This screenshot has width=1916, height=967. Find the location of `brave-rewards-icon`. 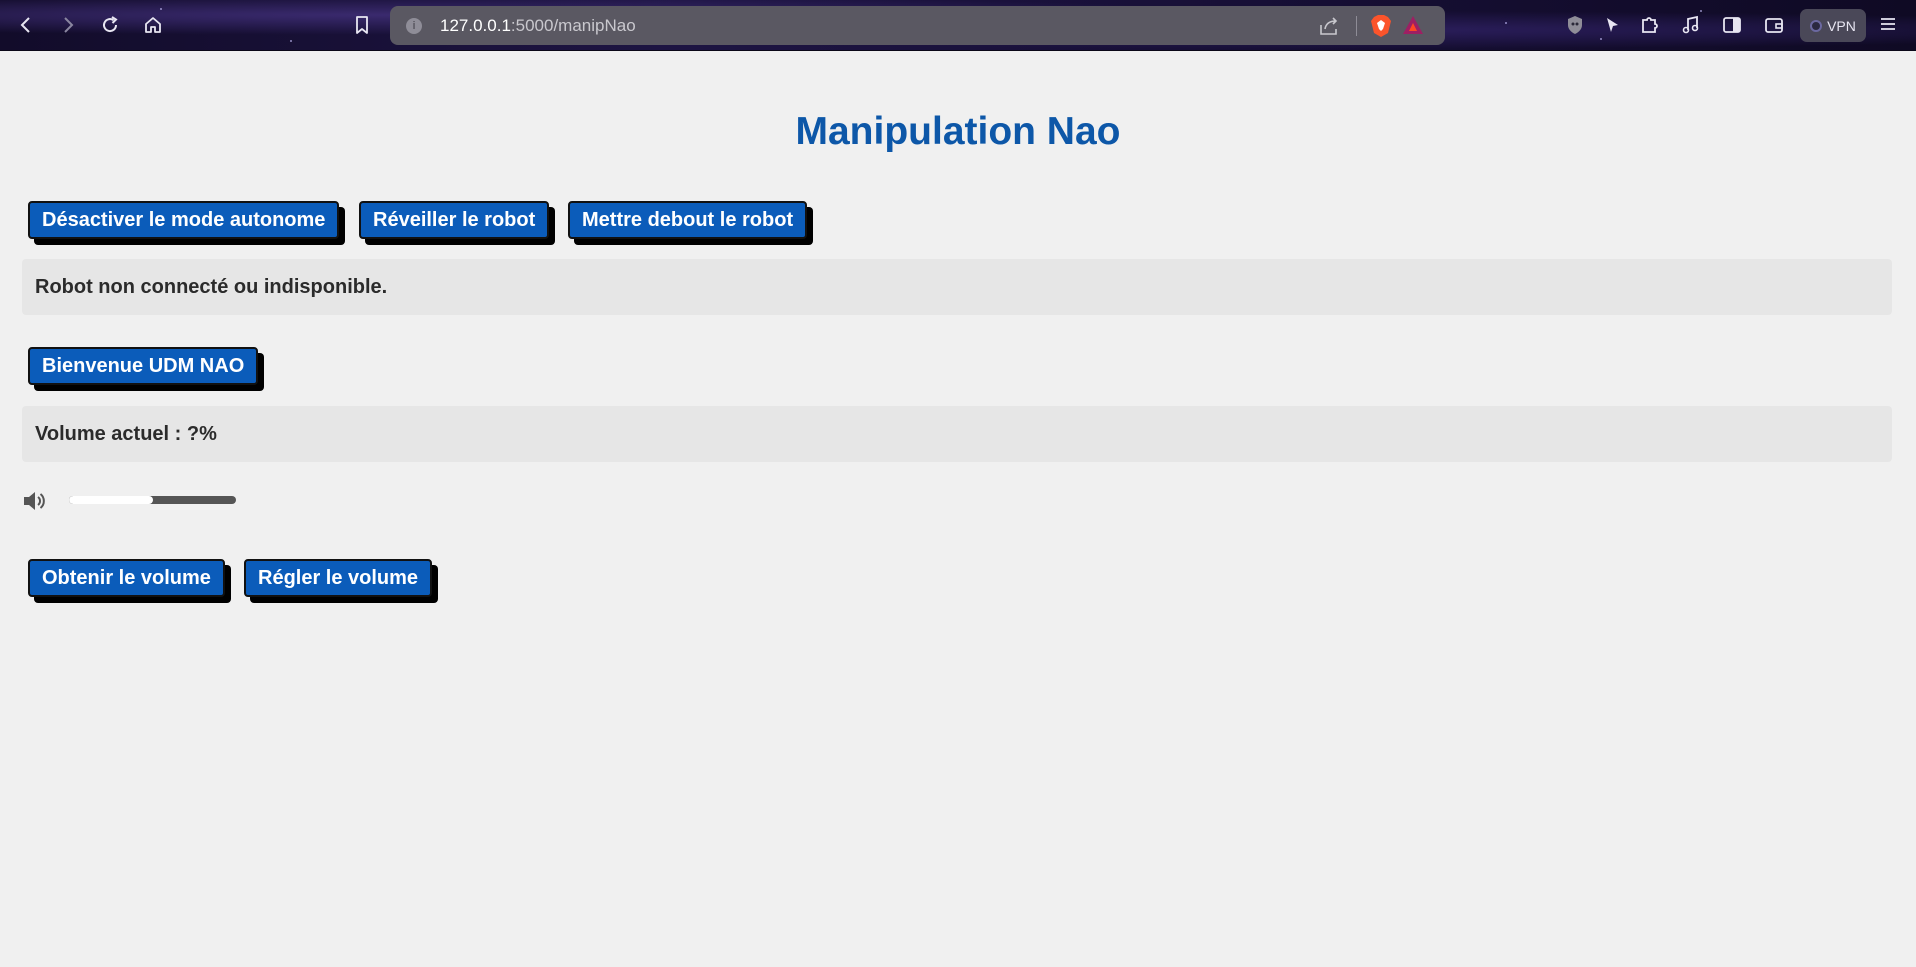

brave-rewards-icon is located at coordinates (1413, 27).